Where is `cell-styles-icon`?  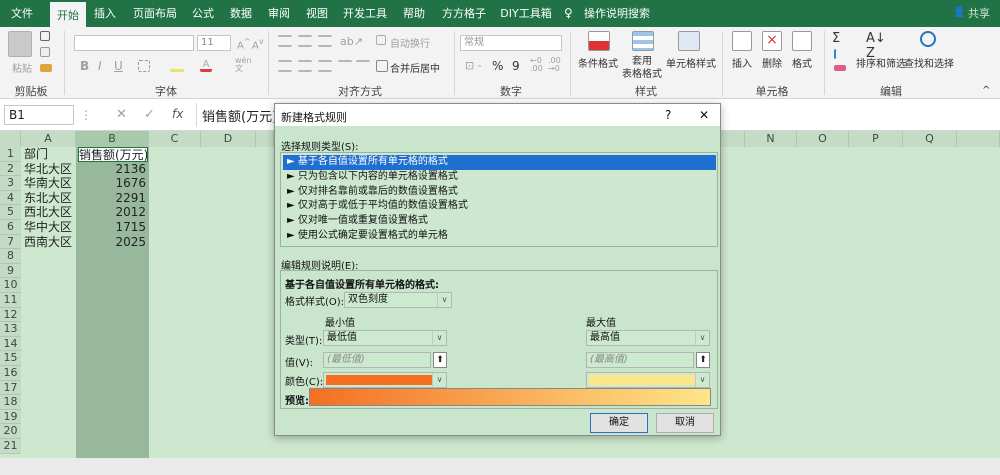
cell-styles-icon is located at coordinates (689, 41).